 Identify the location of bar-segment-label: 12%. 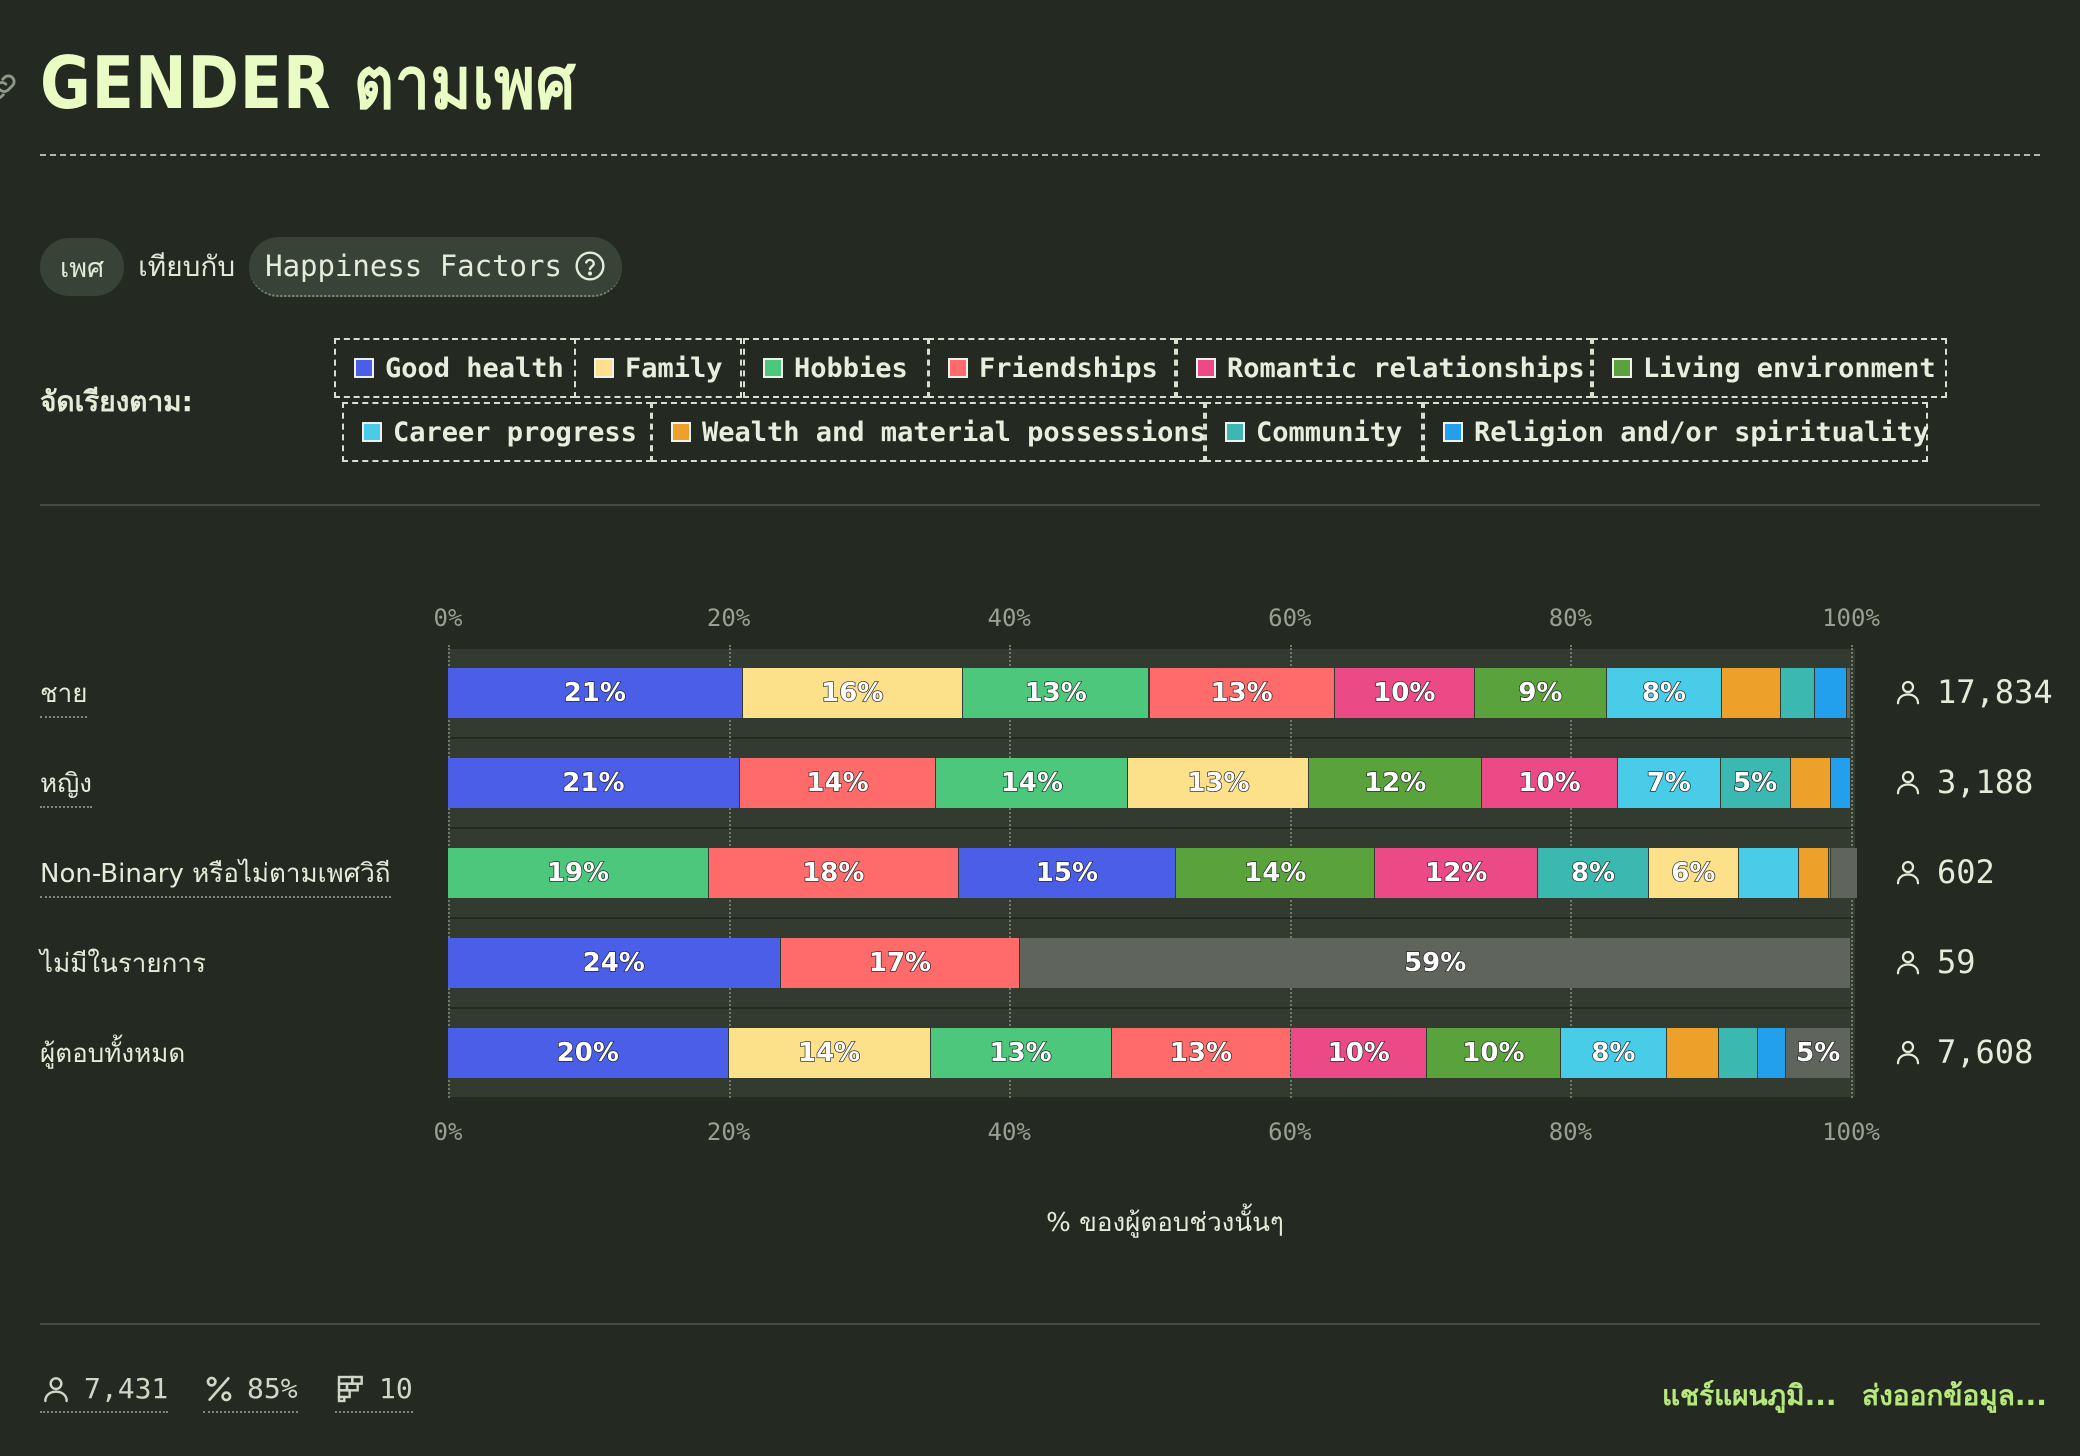
(1456, 872).